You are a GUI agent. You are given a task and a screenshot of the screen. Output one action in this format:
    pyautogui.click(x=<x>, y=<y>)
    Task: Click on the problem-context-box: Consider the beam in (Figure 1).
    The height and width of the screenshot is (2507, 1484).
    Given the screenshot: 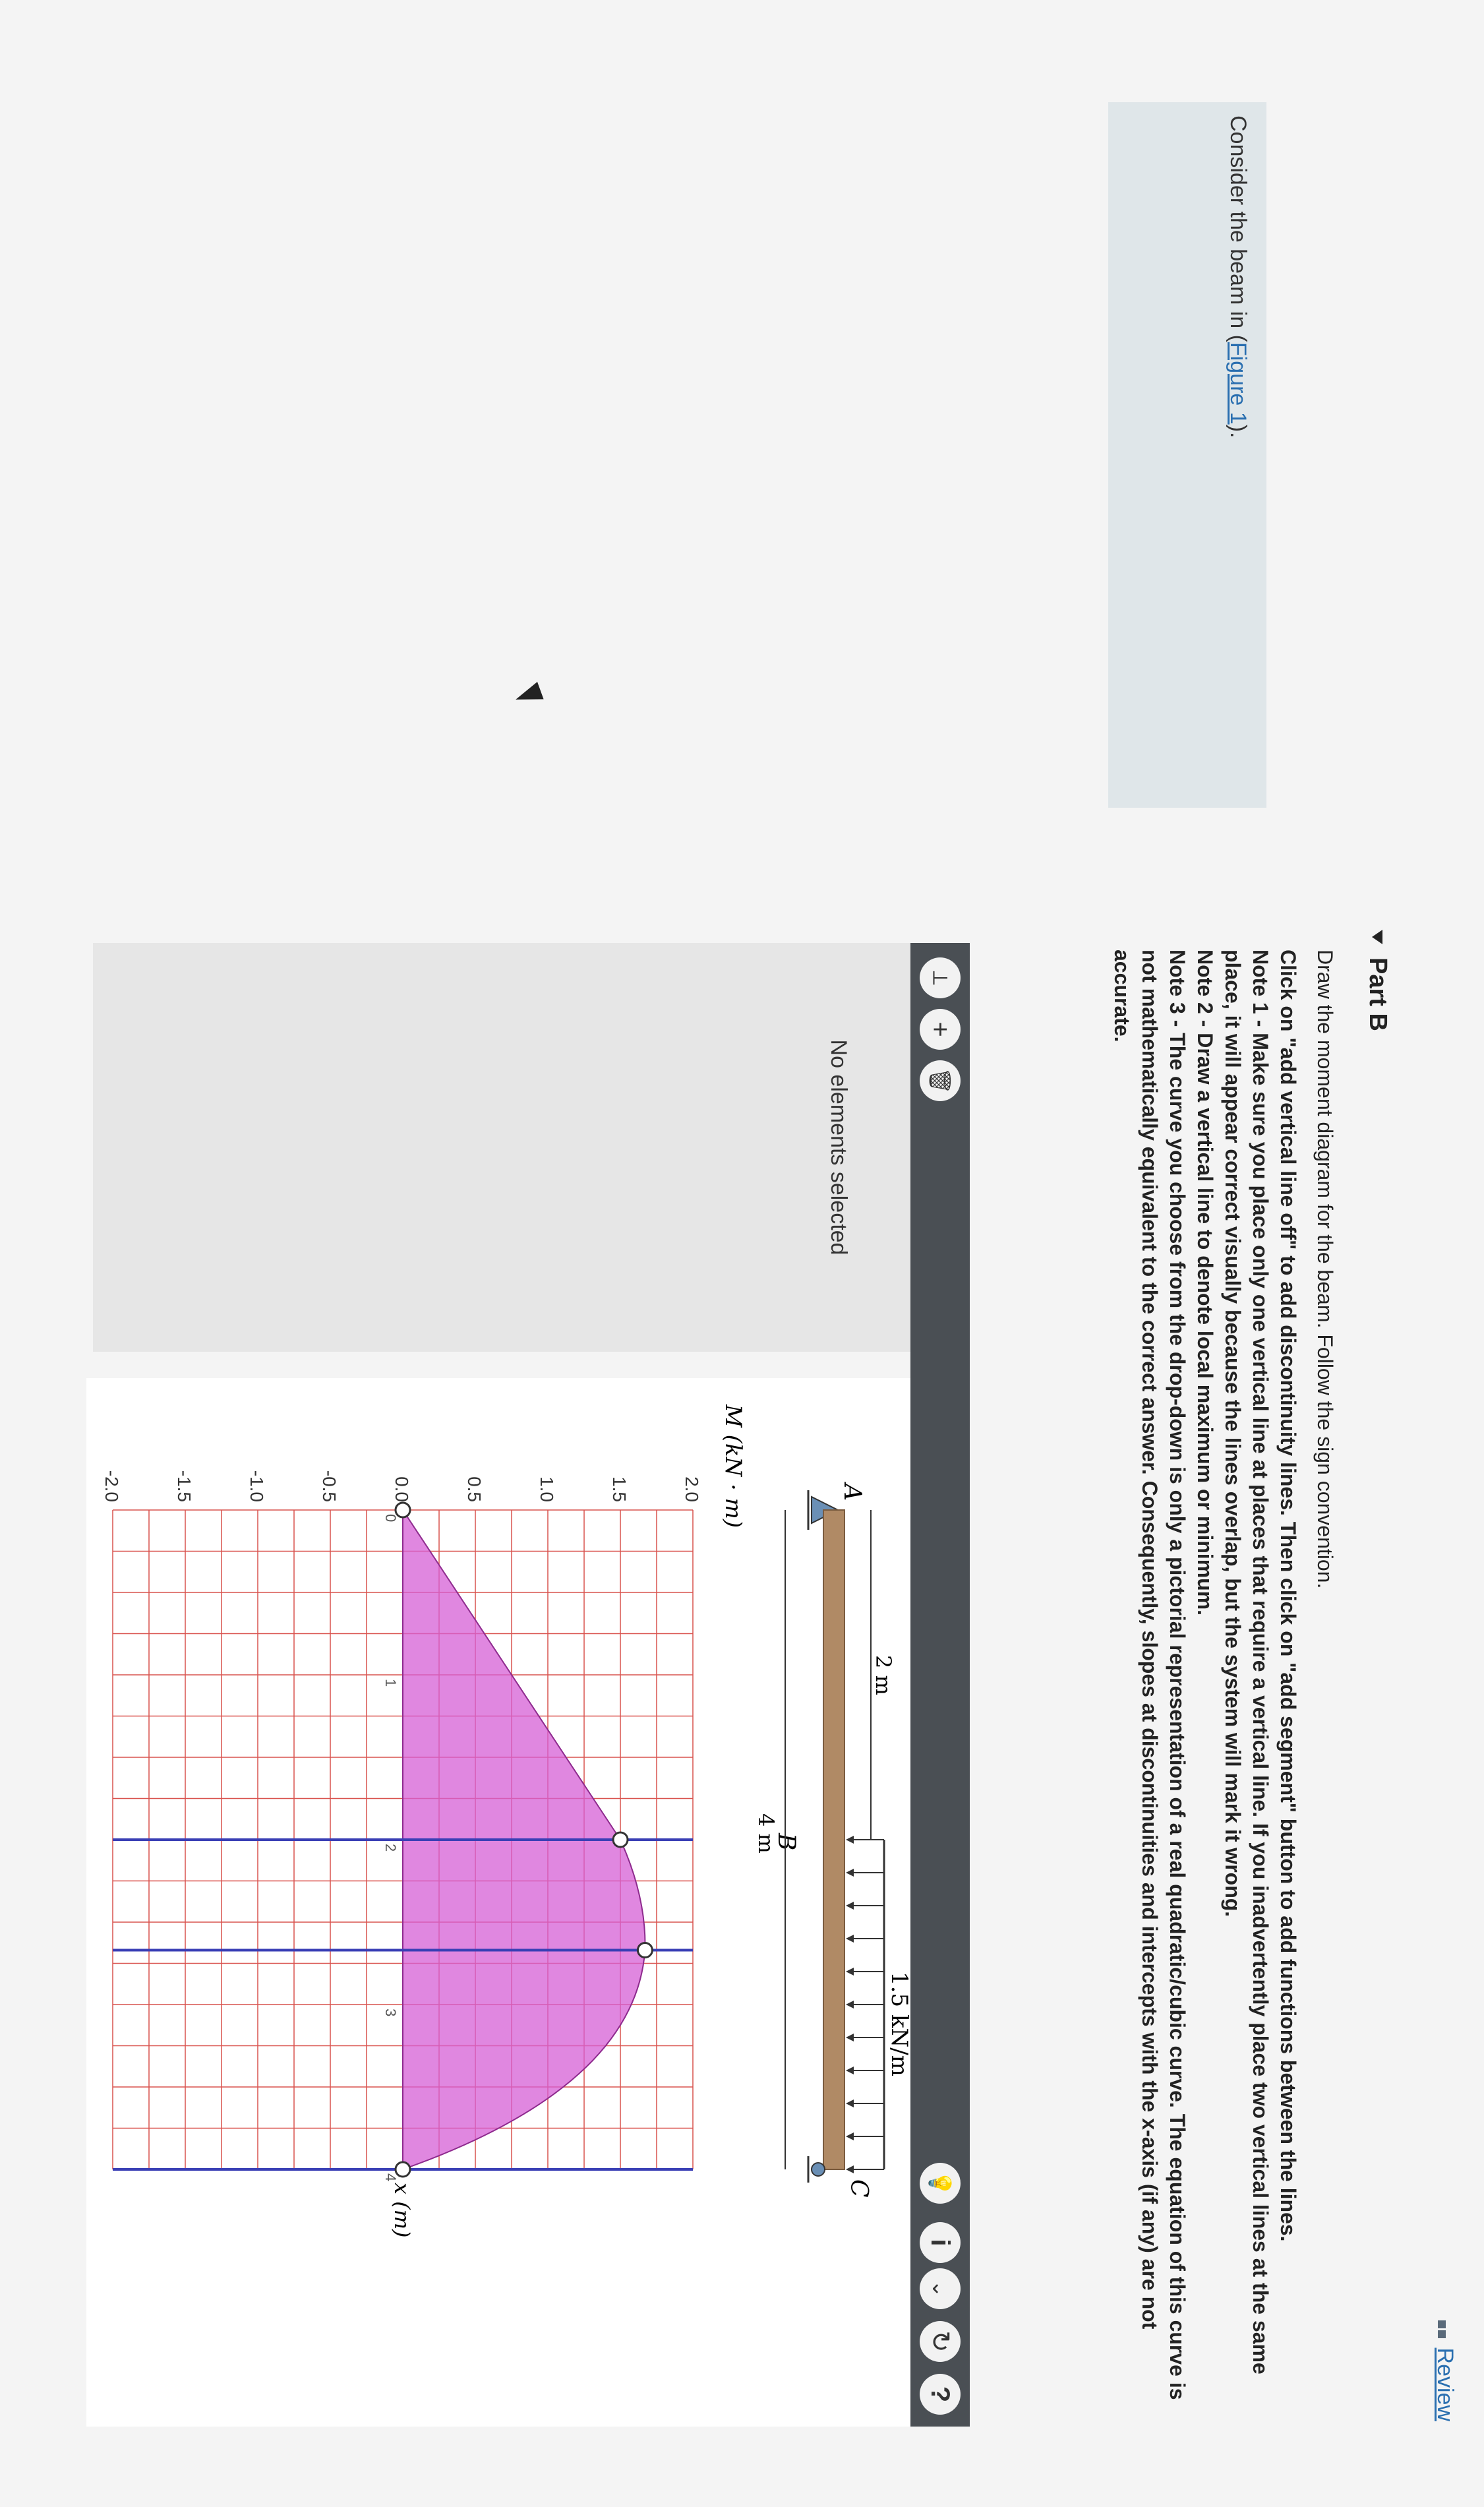 What is the action you would take?
    pyautogui.click(x=1187, y=455)
    